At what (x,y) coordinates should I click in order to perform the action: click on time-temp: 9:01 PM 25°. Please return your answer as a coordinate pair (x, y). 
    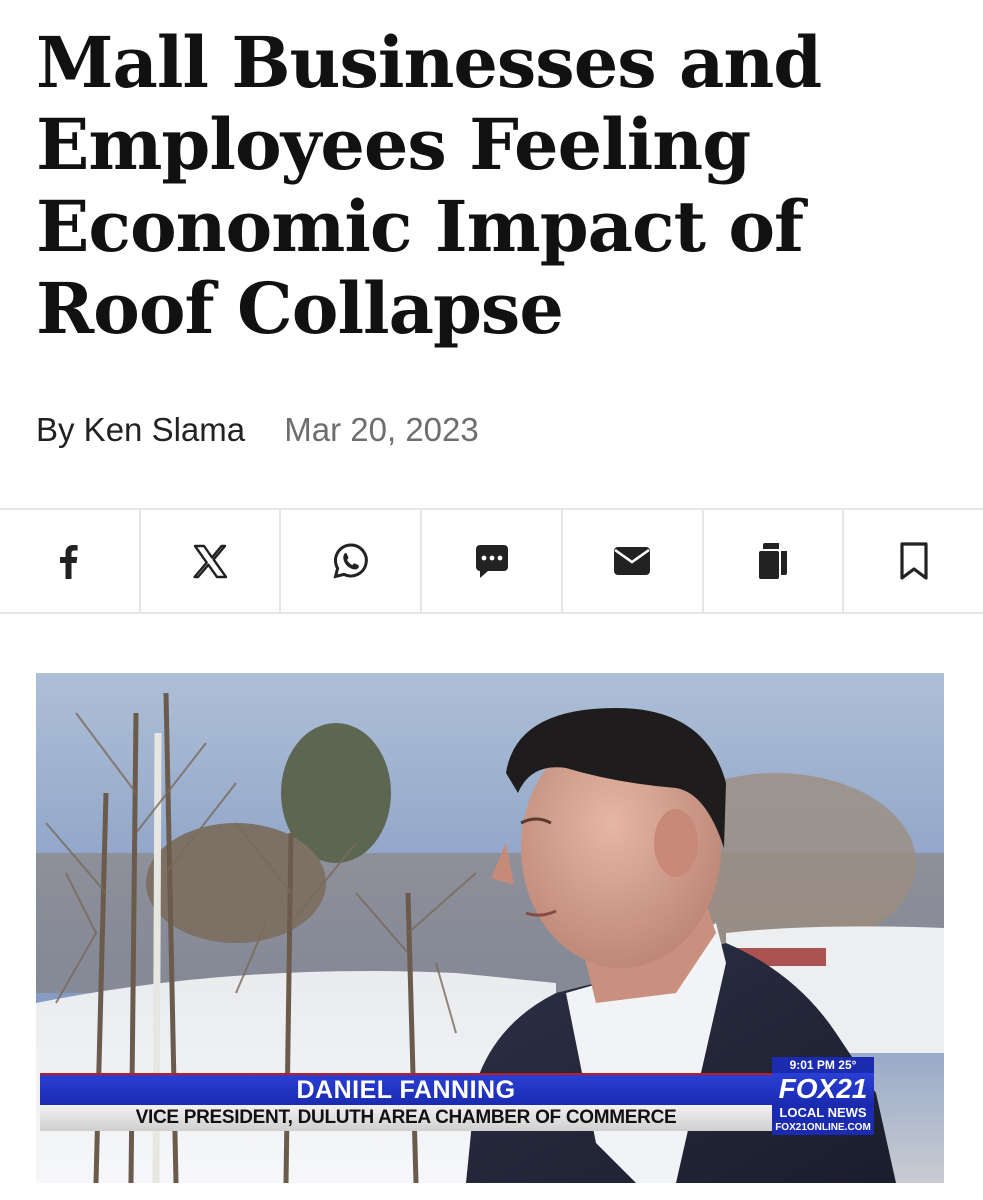
    Looking at the image, I should click on (823, 1065).